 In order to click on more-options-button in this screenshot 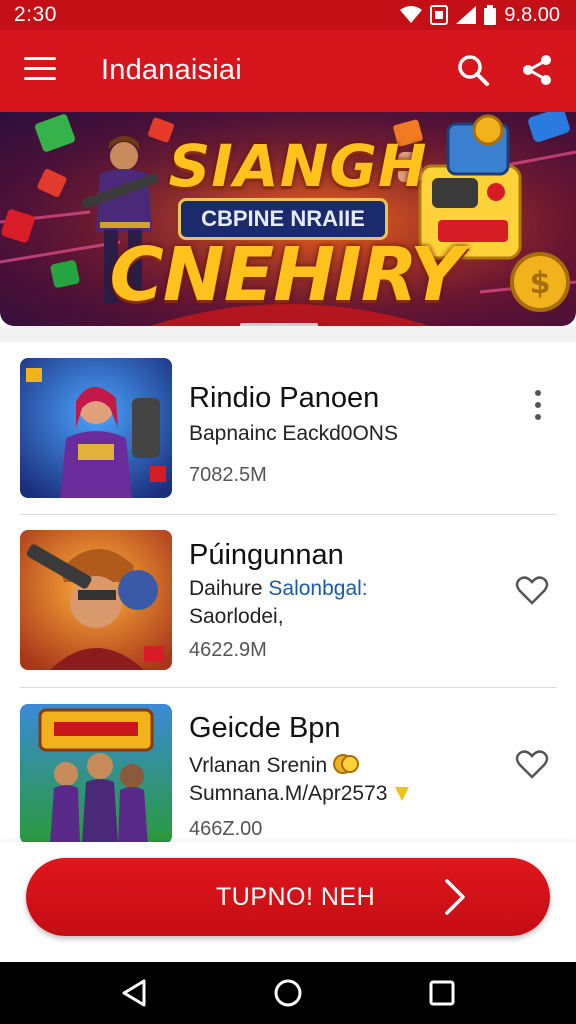, I will do `click(538, 408)`.